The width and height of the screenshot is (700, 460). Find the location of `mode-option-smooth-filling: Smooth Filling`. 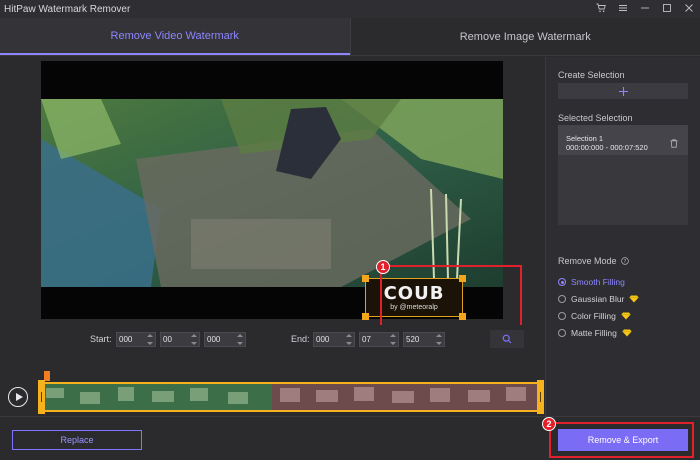

mode-option-smooth-filling: Smooth Filling is located at coordinates (591, 282).